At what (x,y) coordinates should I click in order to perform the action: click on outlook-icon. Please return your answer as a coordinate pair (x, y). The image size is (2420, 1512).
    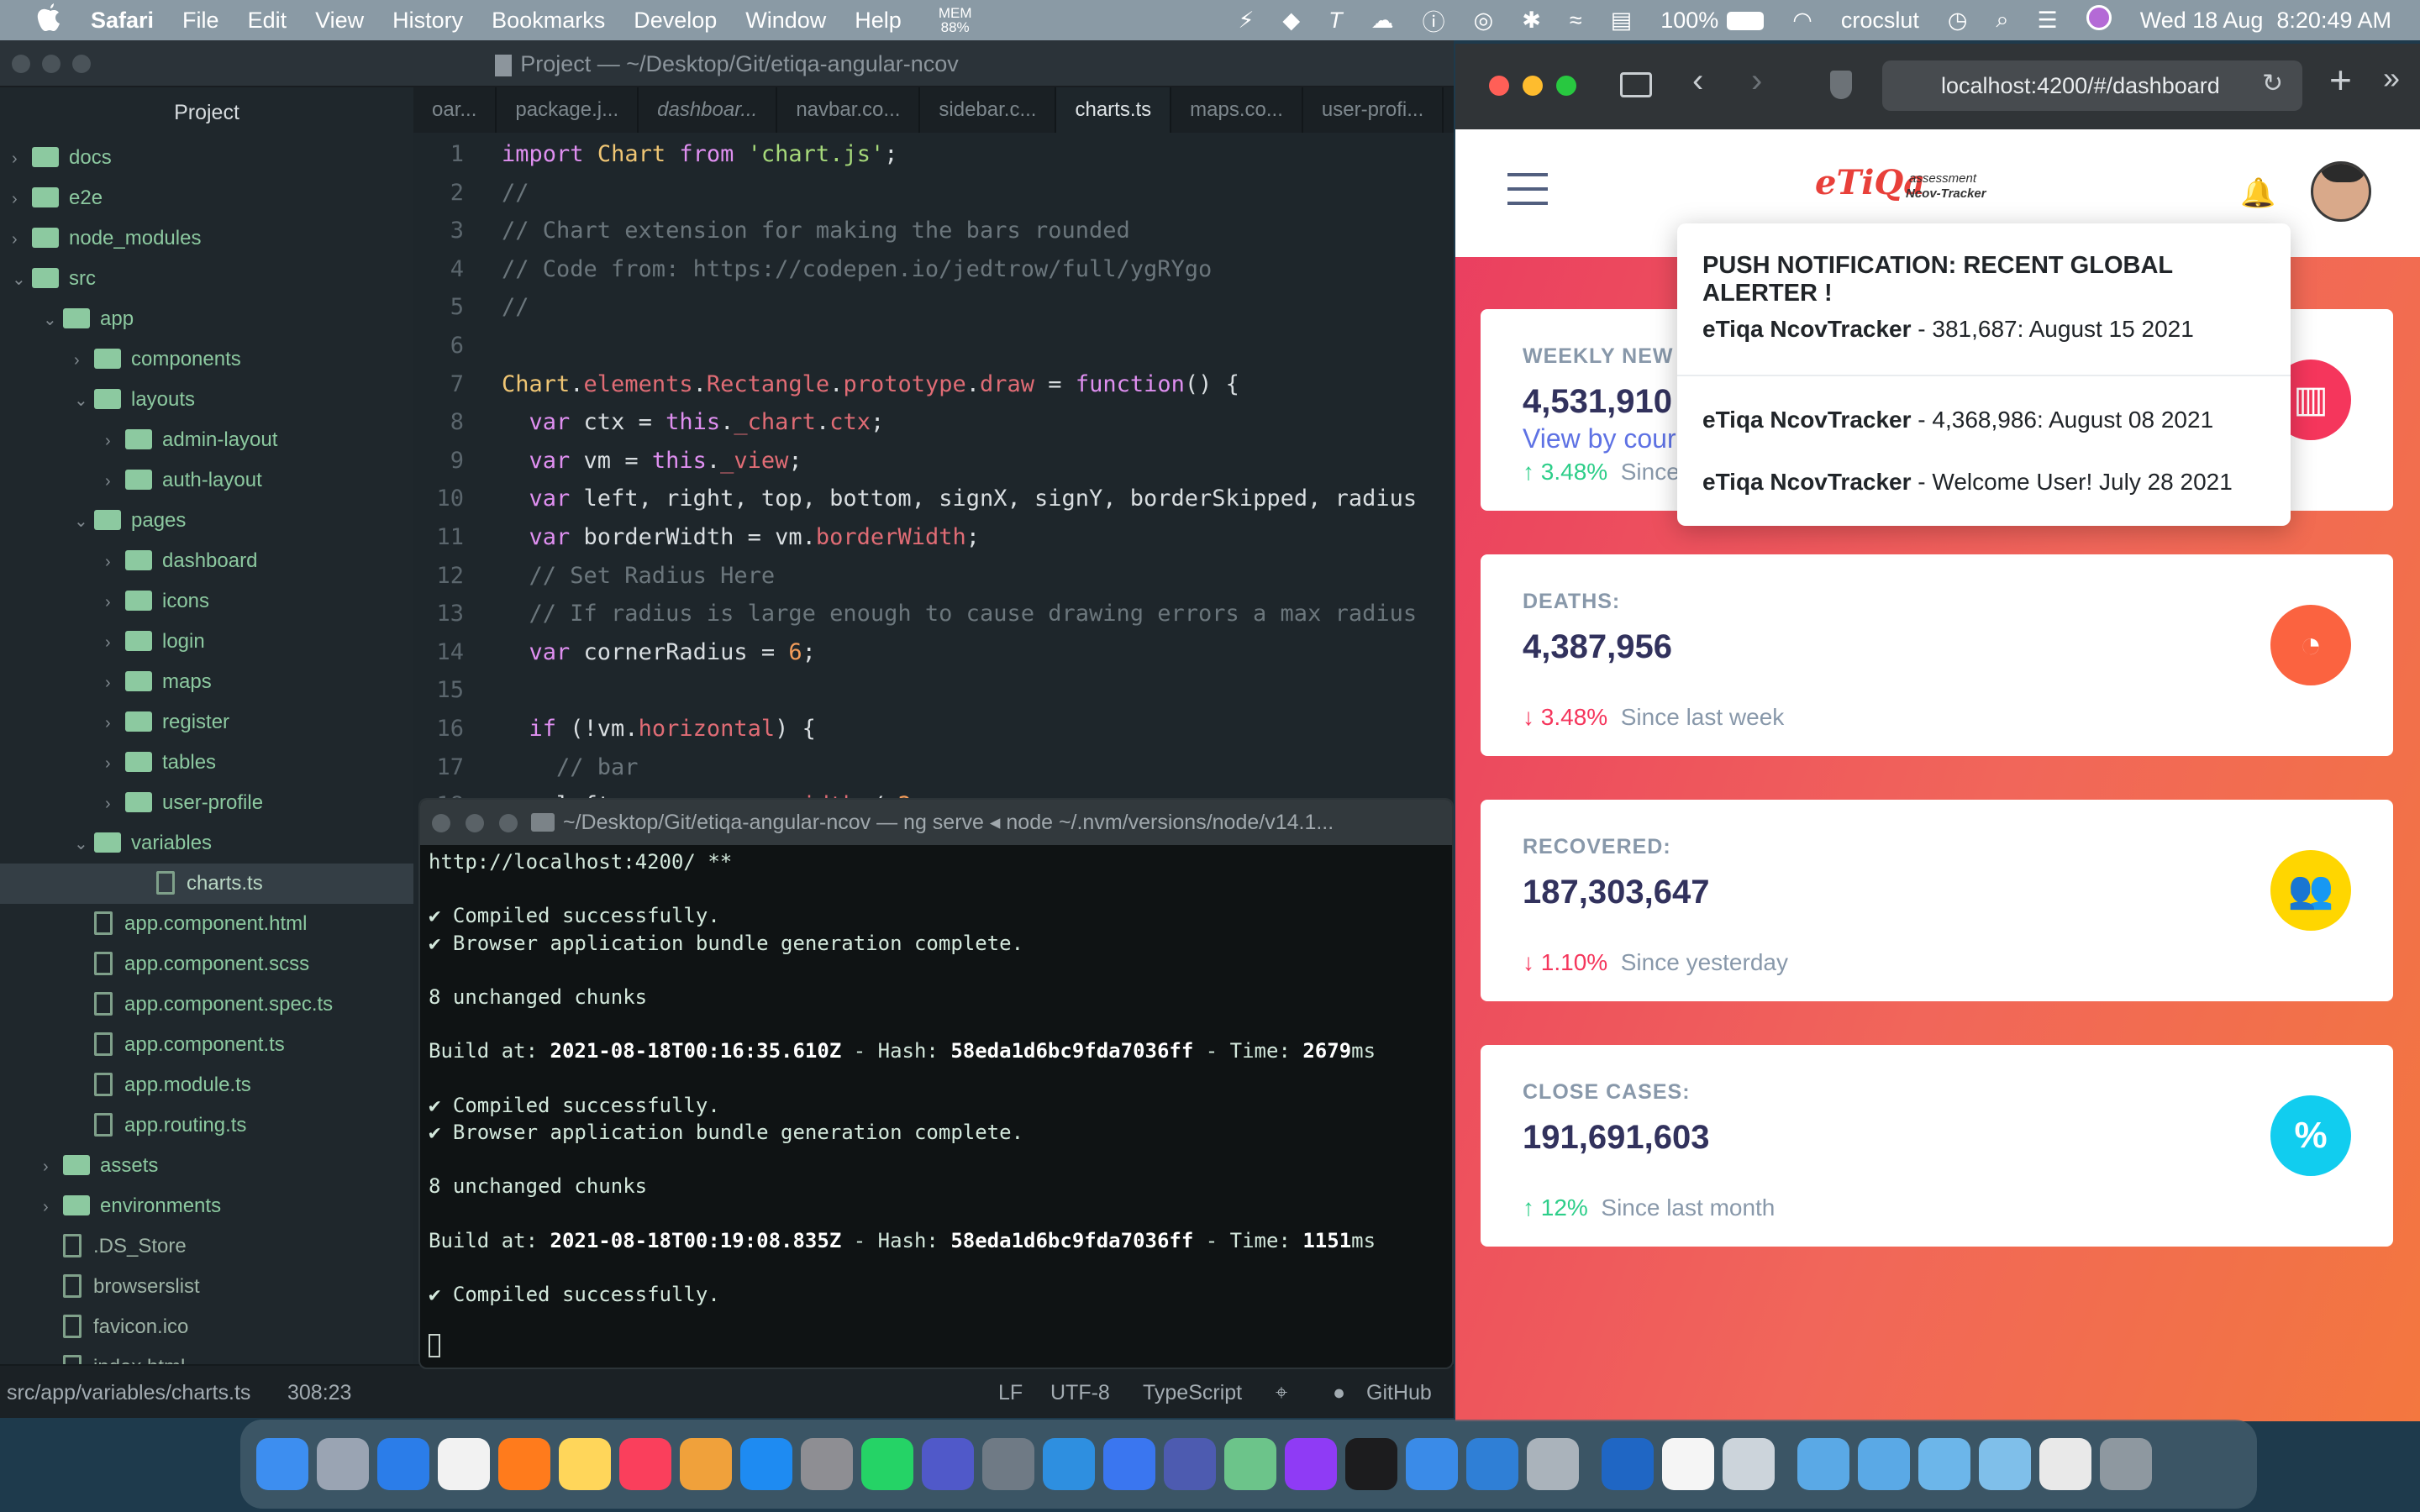
    Looking at the image, I should click on (1628, 1464).